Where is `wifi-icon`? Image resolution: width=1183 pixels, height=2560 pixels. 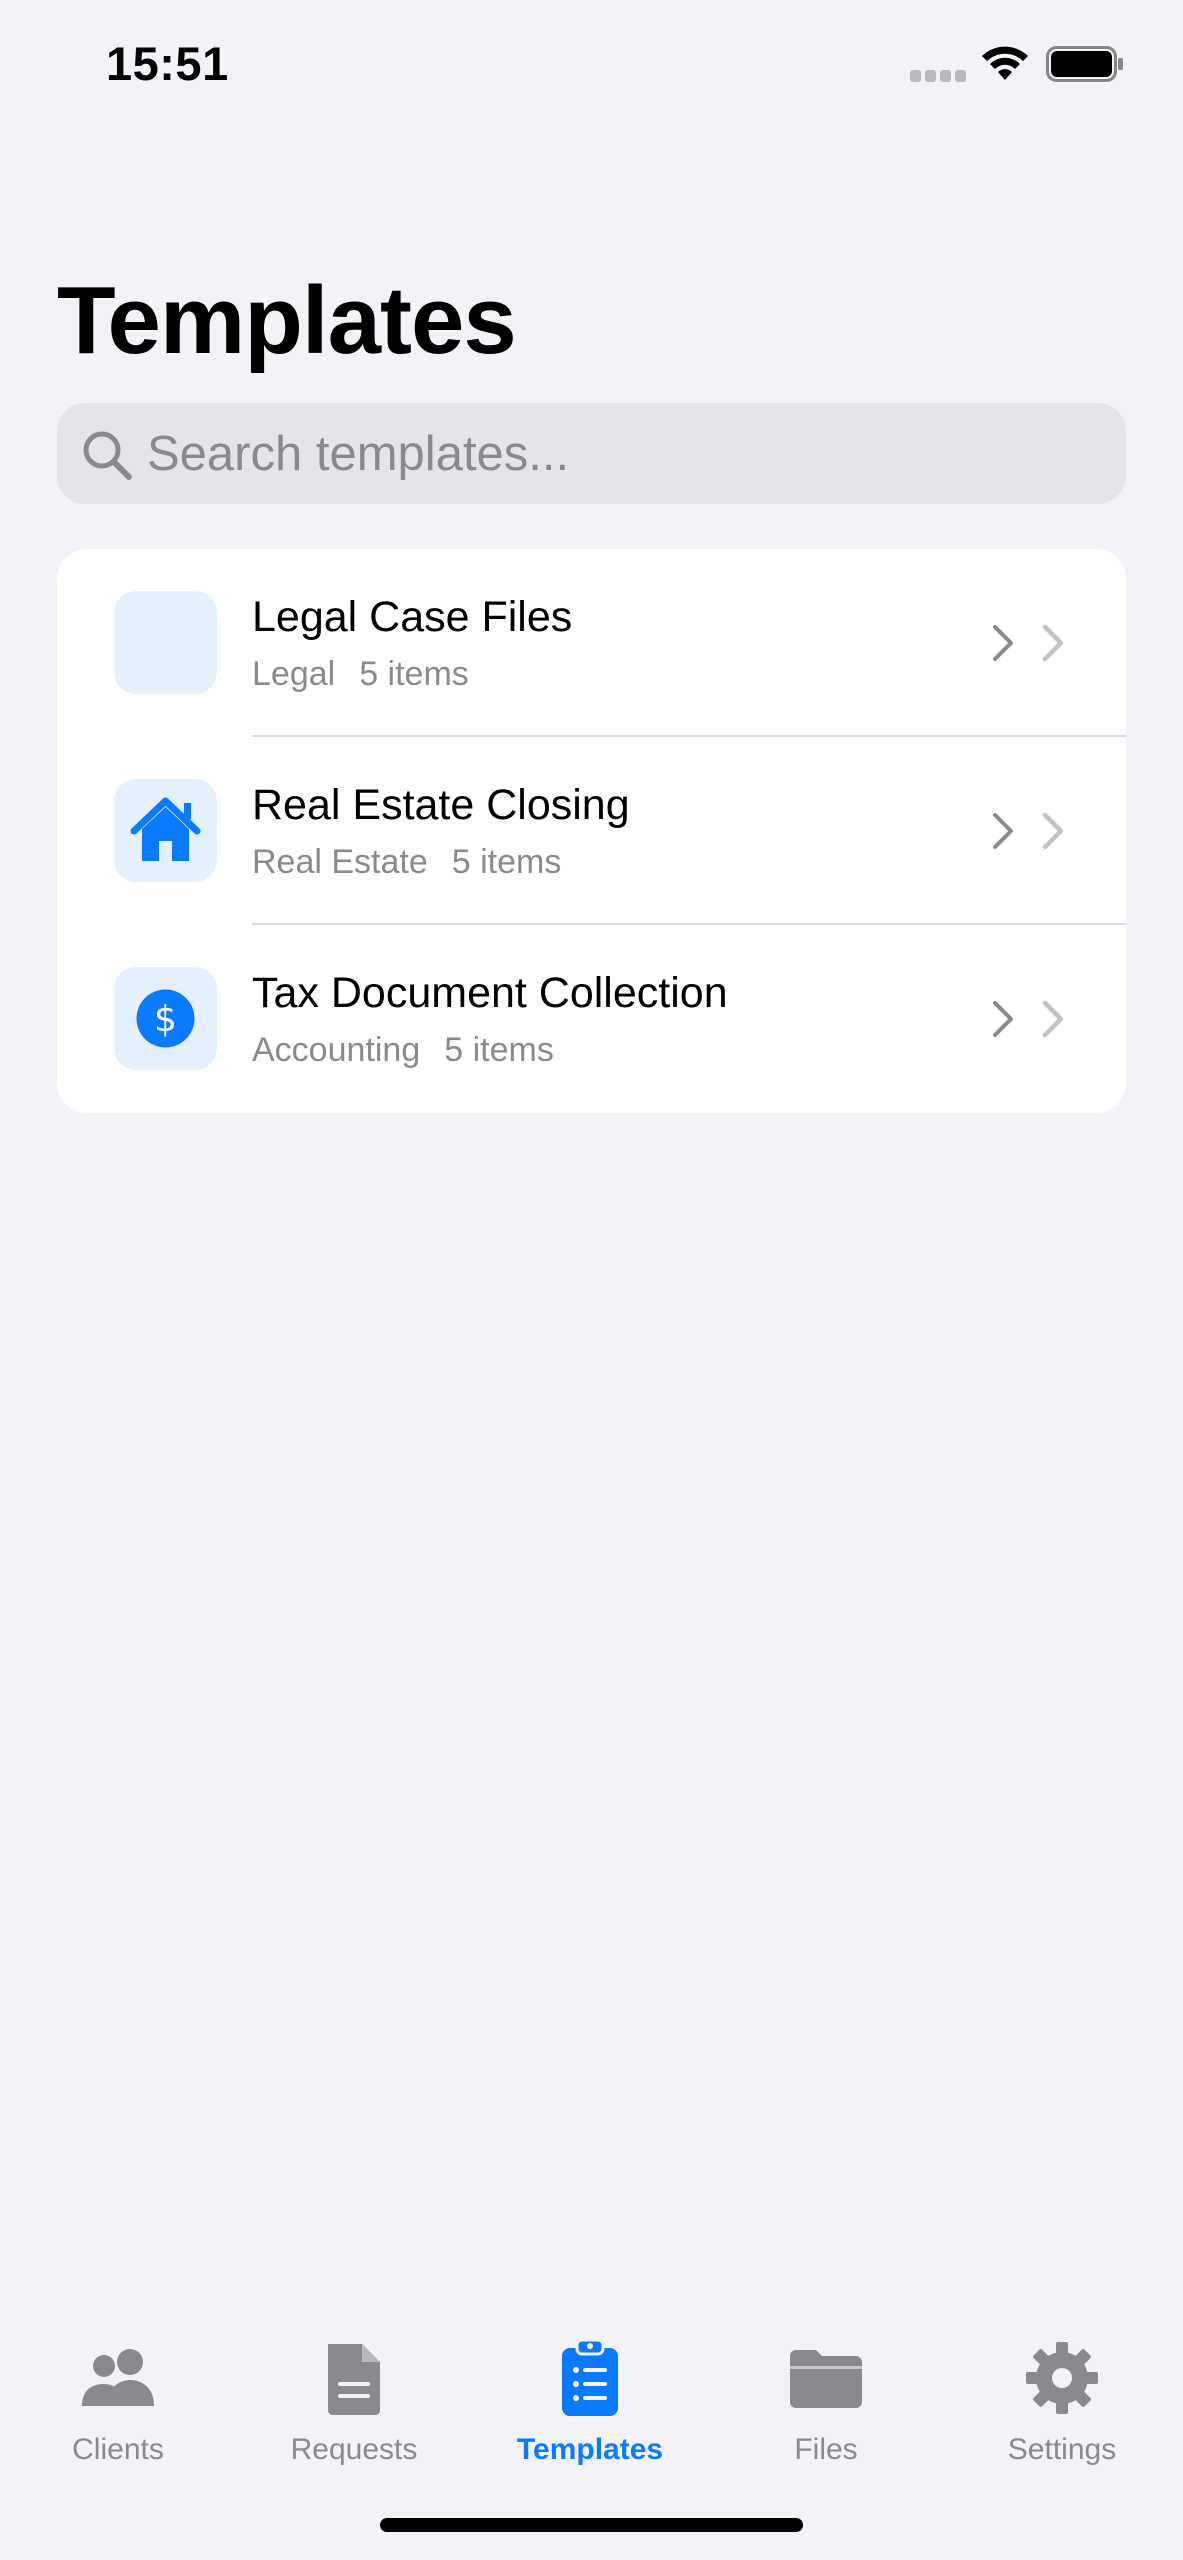
wifi-icon is located at coordinates (1005, 63).